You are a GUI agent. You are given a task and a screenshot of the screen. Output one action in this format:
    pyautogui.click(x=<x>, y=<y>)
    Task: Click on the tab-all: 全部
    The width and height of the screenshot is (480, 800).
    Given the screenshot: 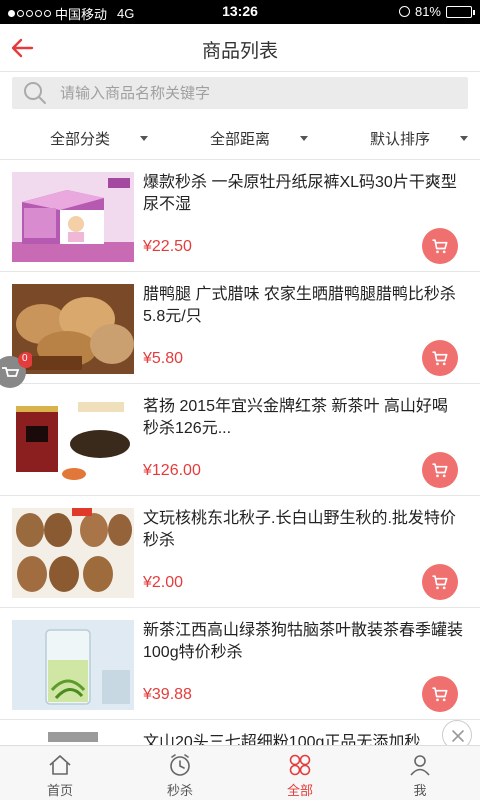 What is the action you would take?
    pyautogui.click(x=300, y=773)
    